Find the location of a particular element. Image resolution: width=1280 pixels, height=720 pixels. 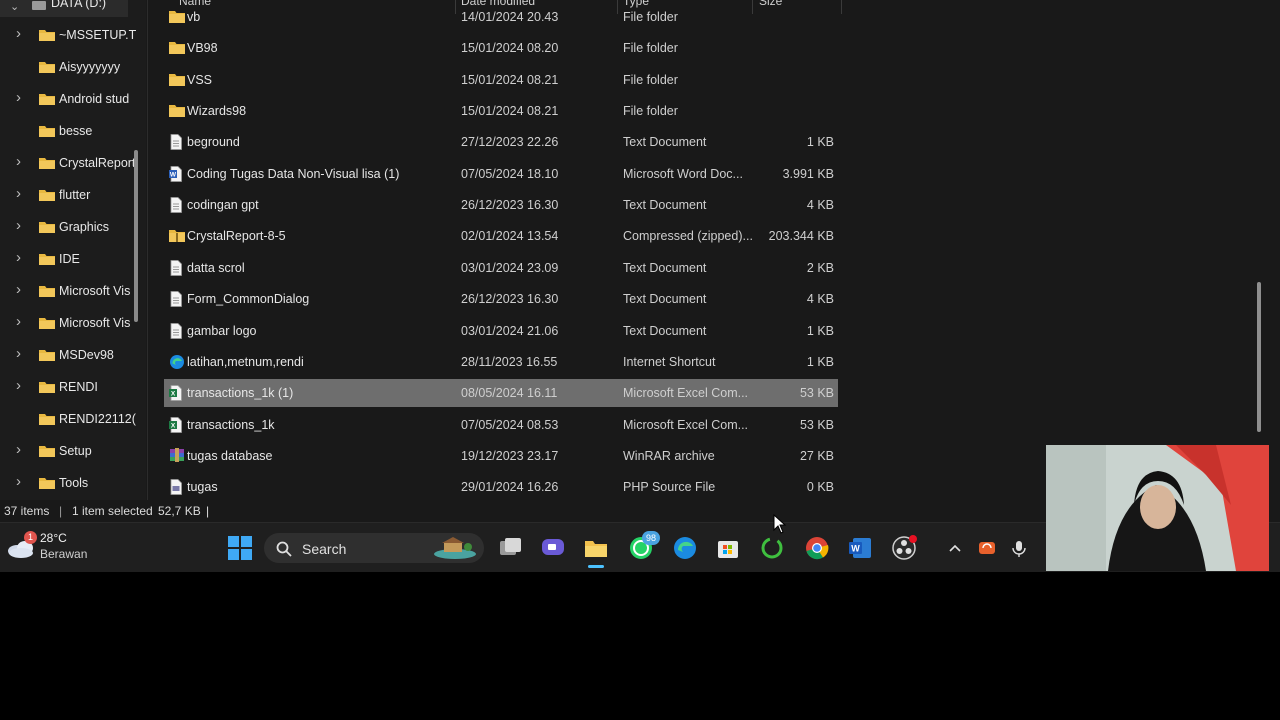

sidebar-item: › MSDev98 is located at coordinates (70, 355).